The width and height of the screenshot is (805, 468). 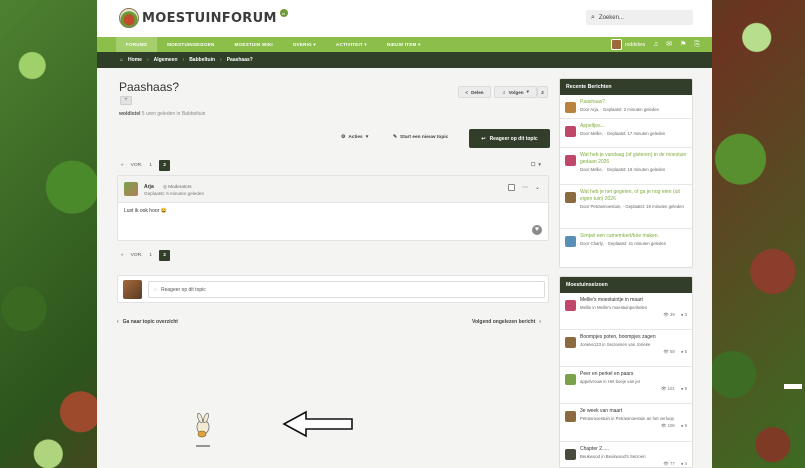 What do you see at coordinates (683, 463) in the screenshot?
I see `comments-count: ● 4` at bounding box center [683, 463].